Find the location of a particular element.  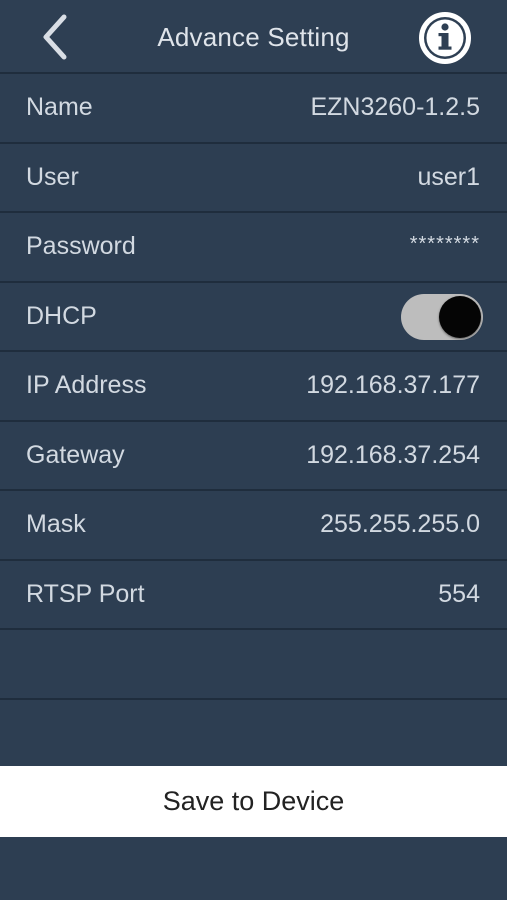

setting-row-user: User user1 is located at coordinates (253, 178).